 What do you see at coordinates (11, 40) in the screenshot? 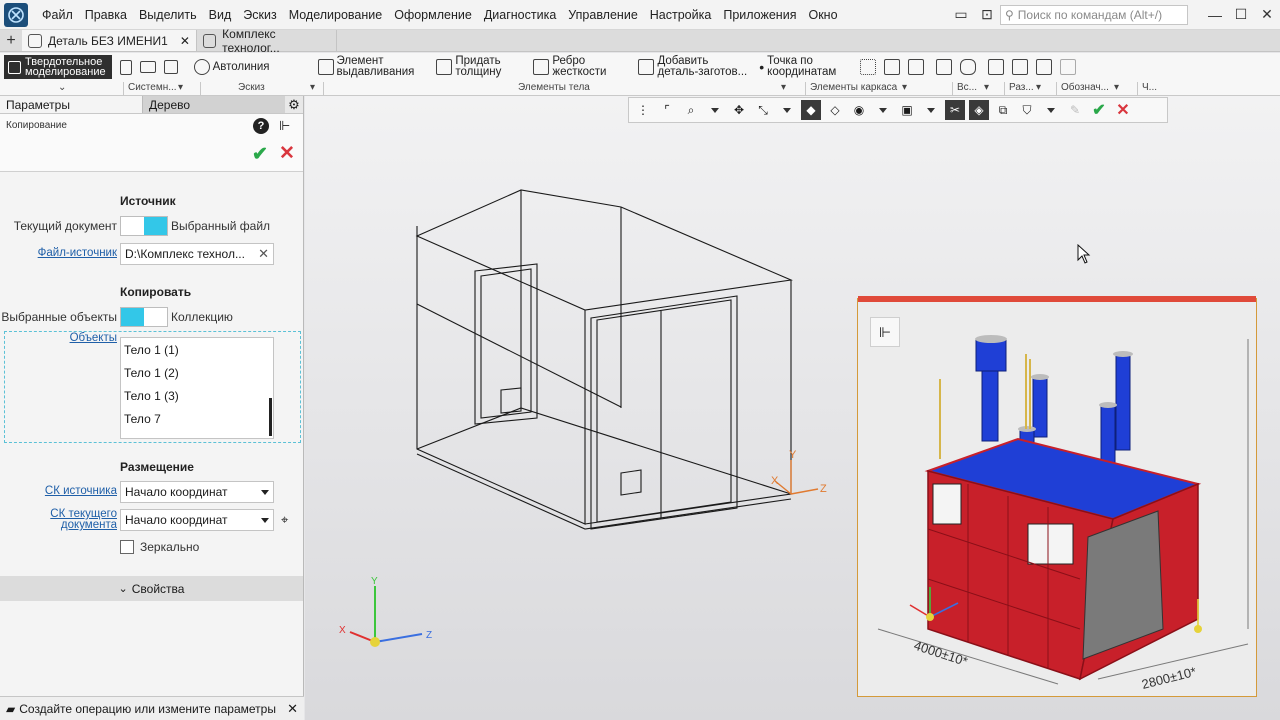
I see `new-document-icon: +` at bounding box center [11, 40].